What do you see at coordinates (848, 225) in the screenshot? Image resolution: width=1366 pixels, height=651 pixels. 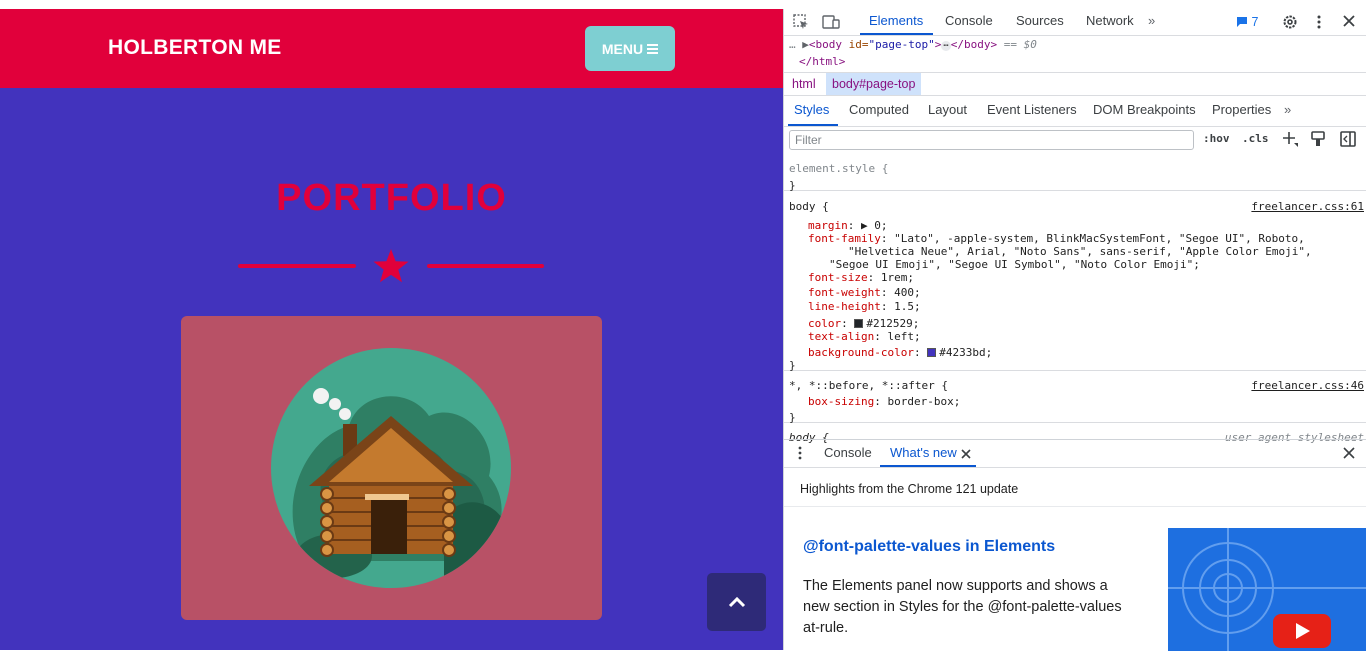 I see `style-prop-margin: margin: ▶ 0;` at bounding box center [848, 225].